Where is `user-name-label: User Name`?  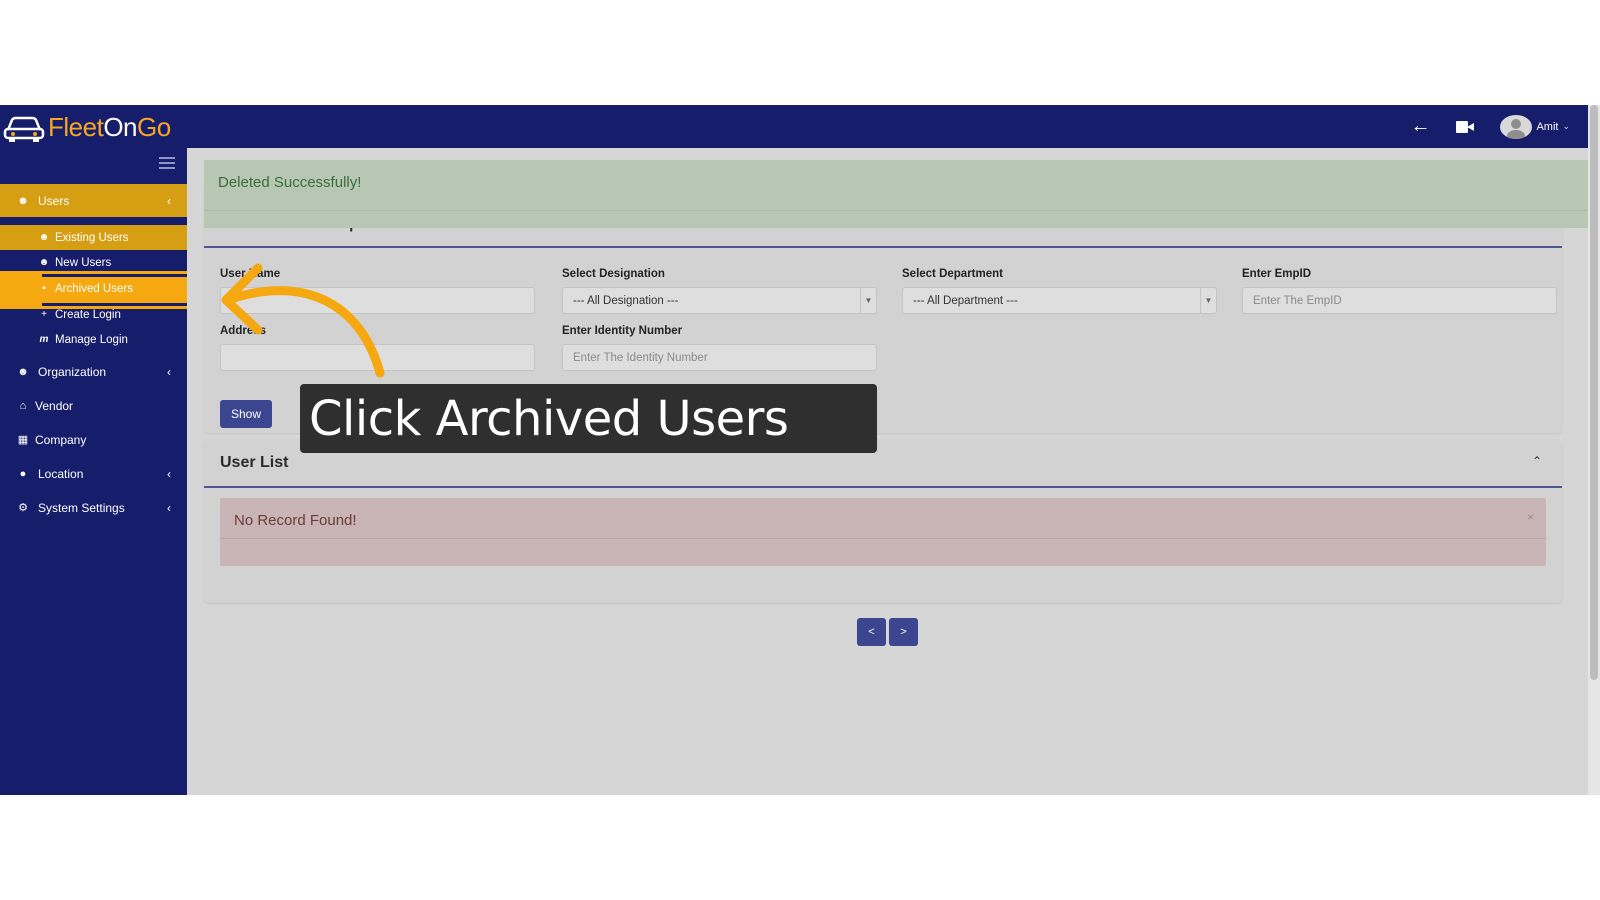 user-name-label: User Name is located at coordinates (250, 274).